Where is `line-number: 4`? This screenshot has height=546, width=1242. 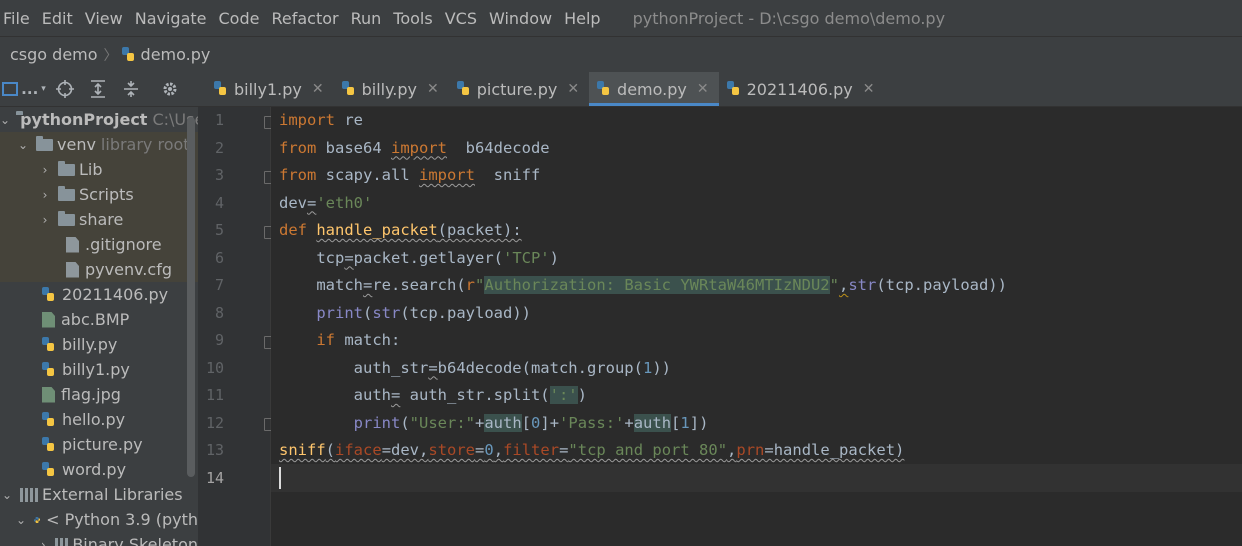
line-number: 4 is located at coordinates (219, 202).